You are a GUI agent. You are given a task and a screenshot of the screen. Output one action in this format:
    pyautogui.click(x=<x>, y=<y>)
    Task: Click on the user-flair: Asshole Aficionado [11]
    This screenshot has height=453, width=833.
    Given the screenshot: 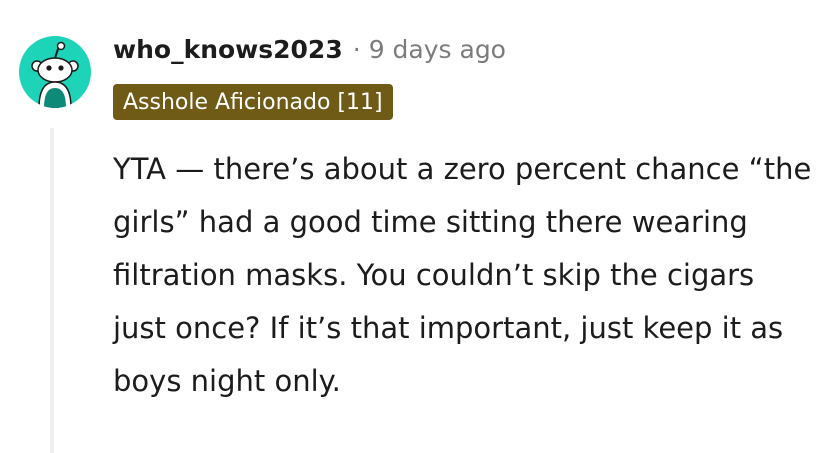 What is the action you would take?
    pyautogui.click(x=253, y=102)
    